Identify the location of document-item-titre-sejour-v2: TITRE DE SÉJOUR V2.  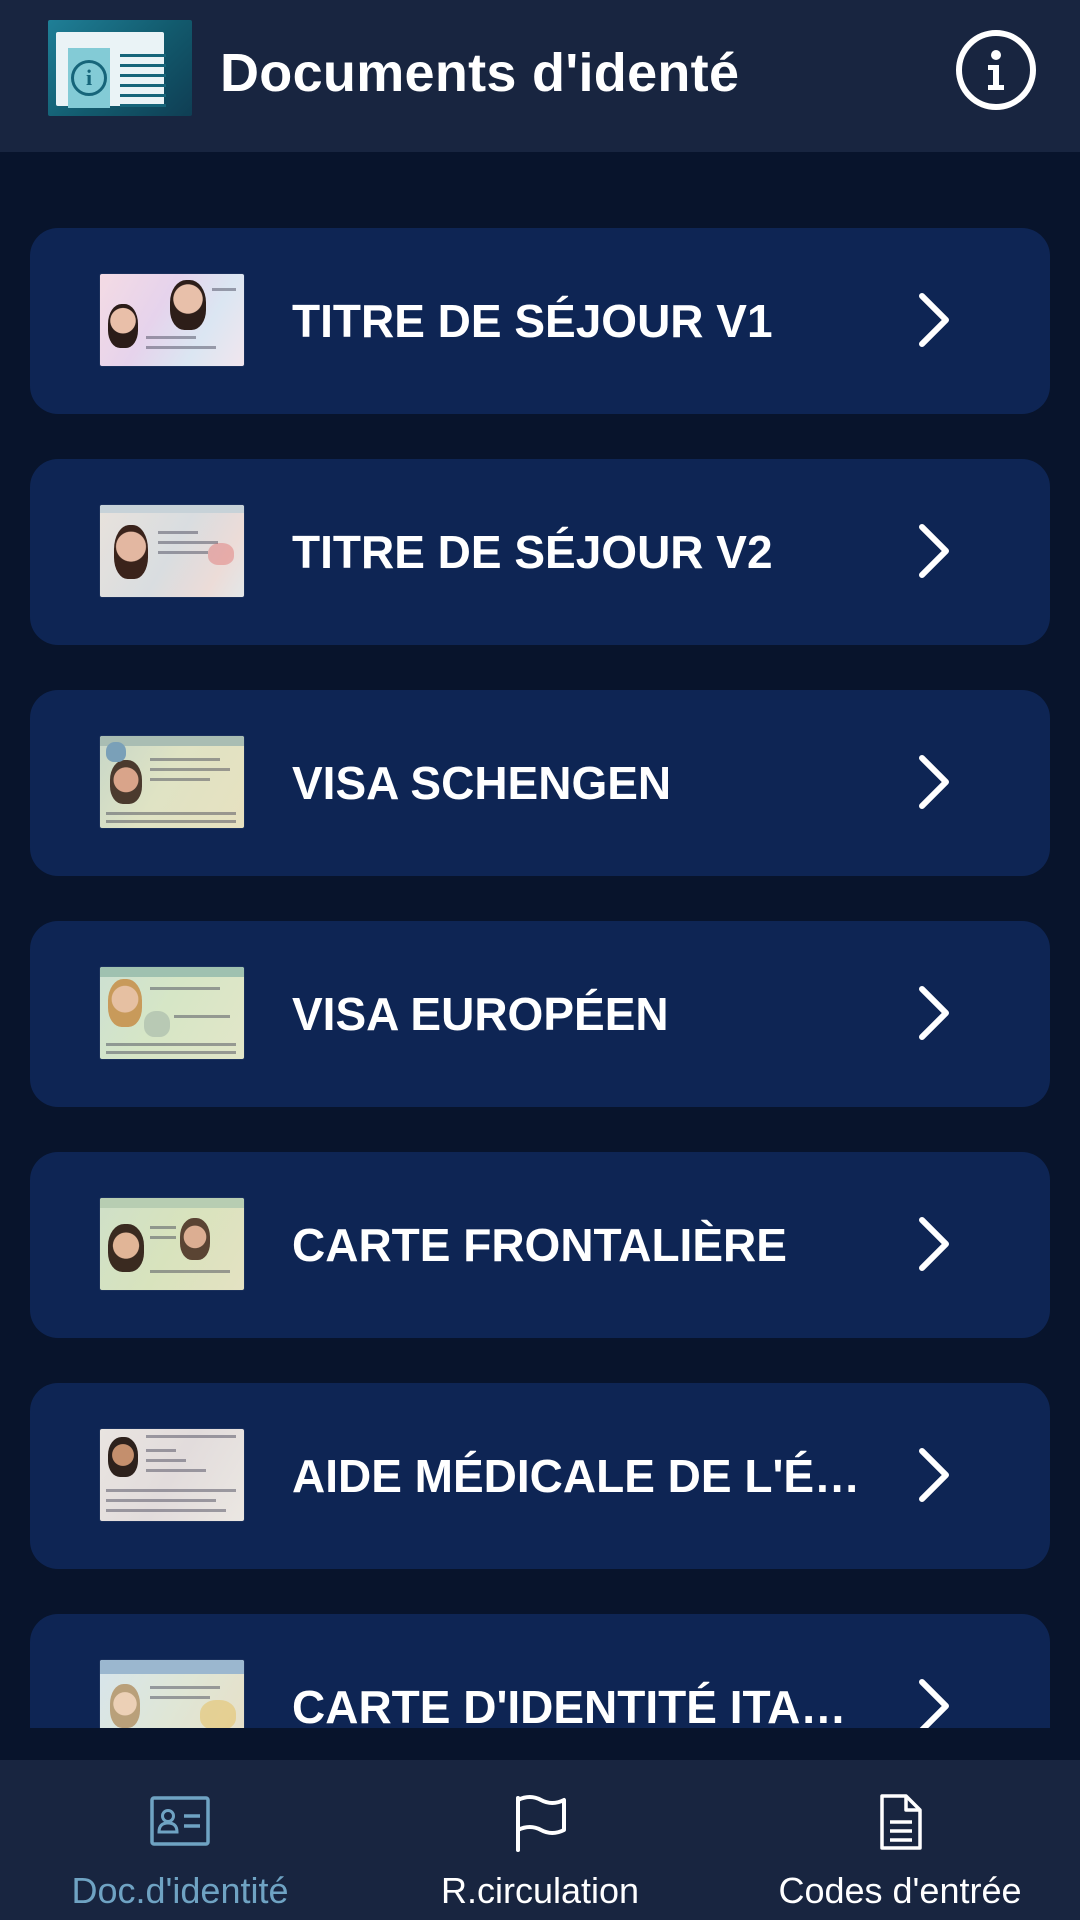
(540, 552).